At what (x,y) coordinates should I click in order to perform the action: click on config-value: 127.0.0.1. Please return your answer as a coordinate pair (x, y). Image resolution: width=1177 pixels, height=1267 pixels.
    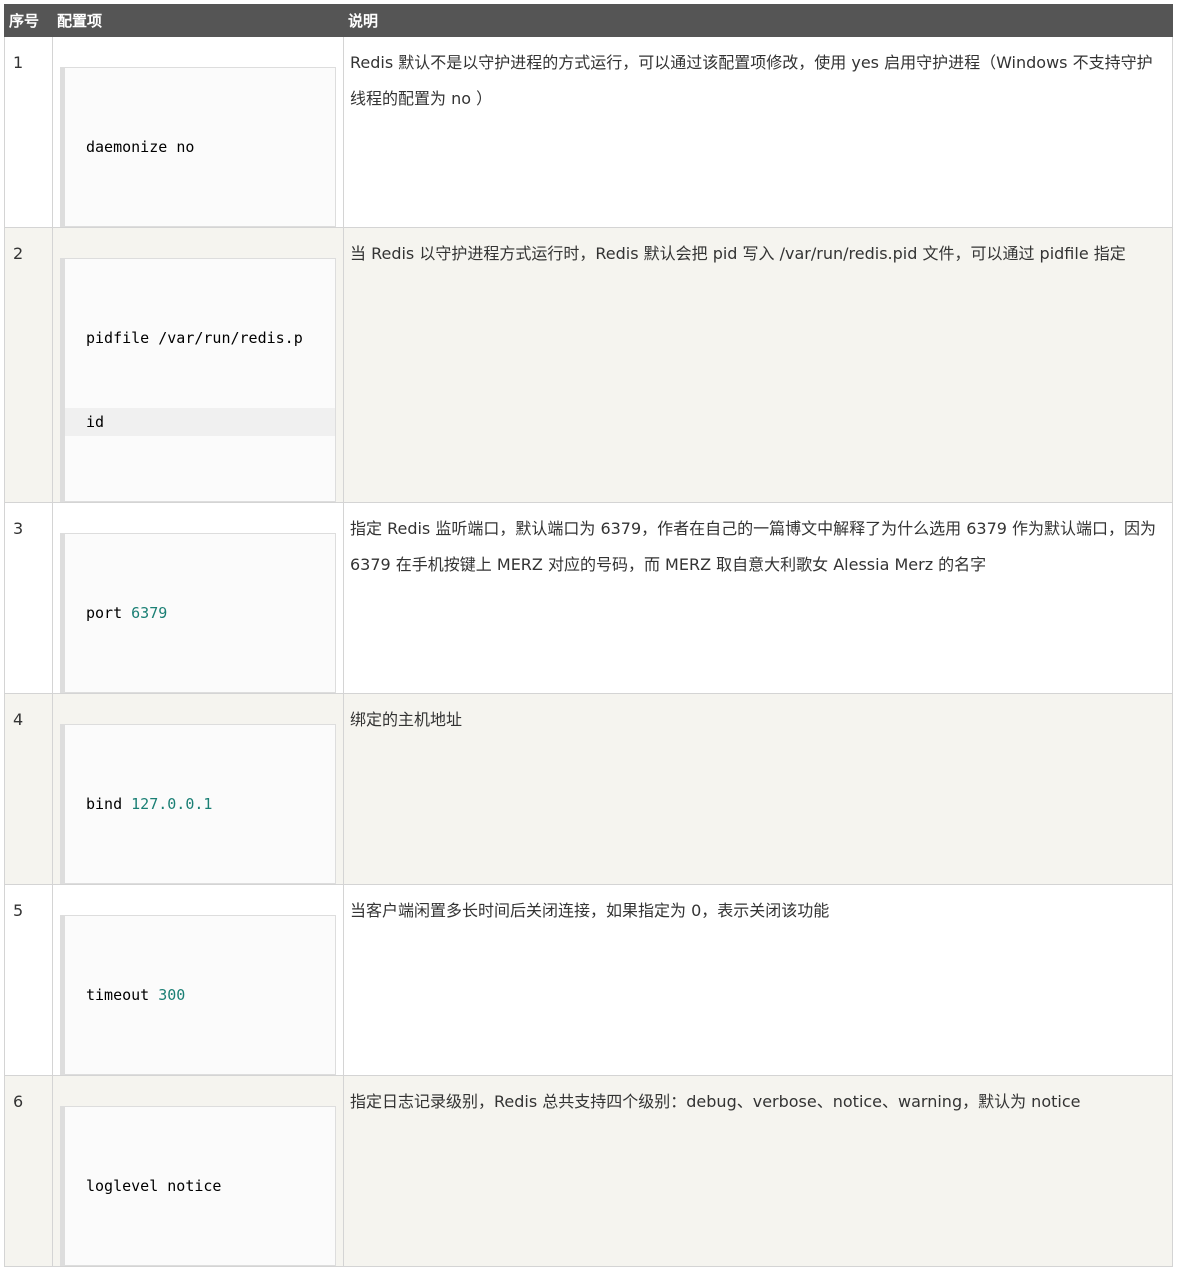
    Looking at the image, I should click on (172, 804).